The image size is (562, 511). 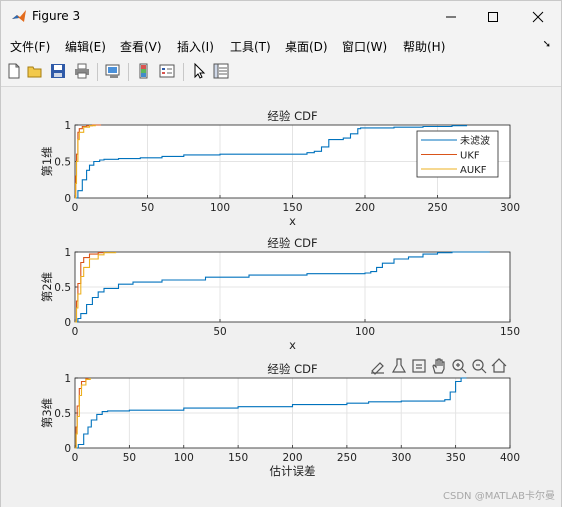 I want to click on legend-entry: 未滤波, so click(x=475, y=140).